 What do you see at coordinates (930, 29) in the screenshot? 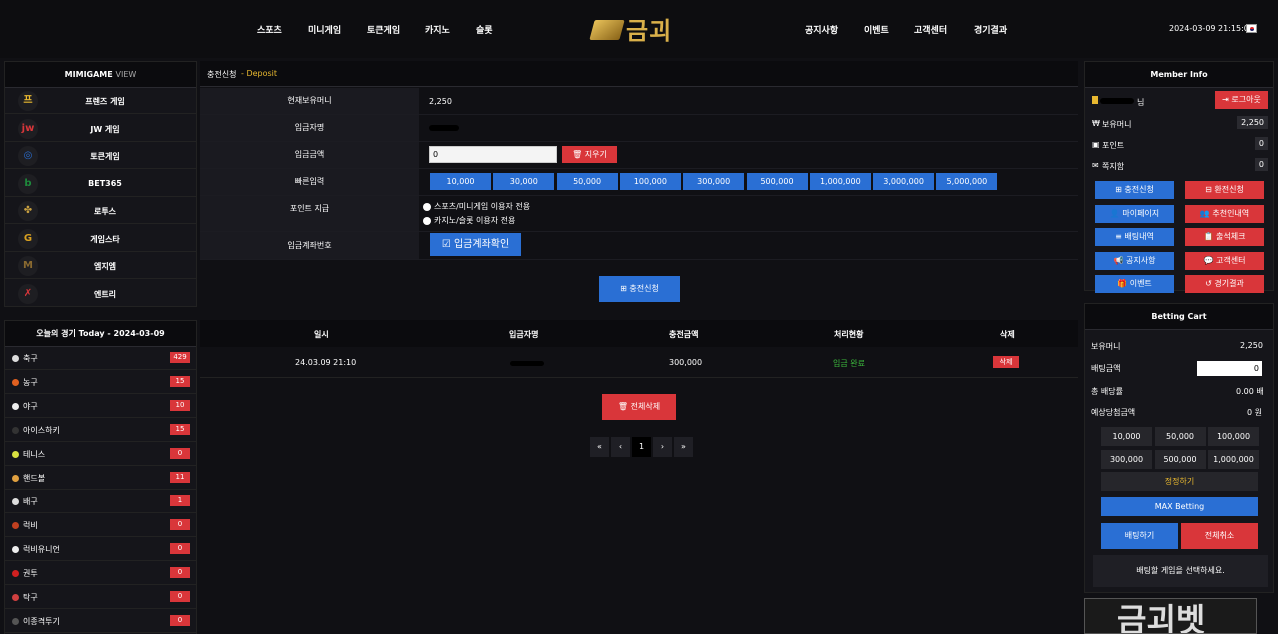
I see `nav-customer-center: 고객센터` at bounding box center [930, 29].